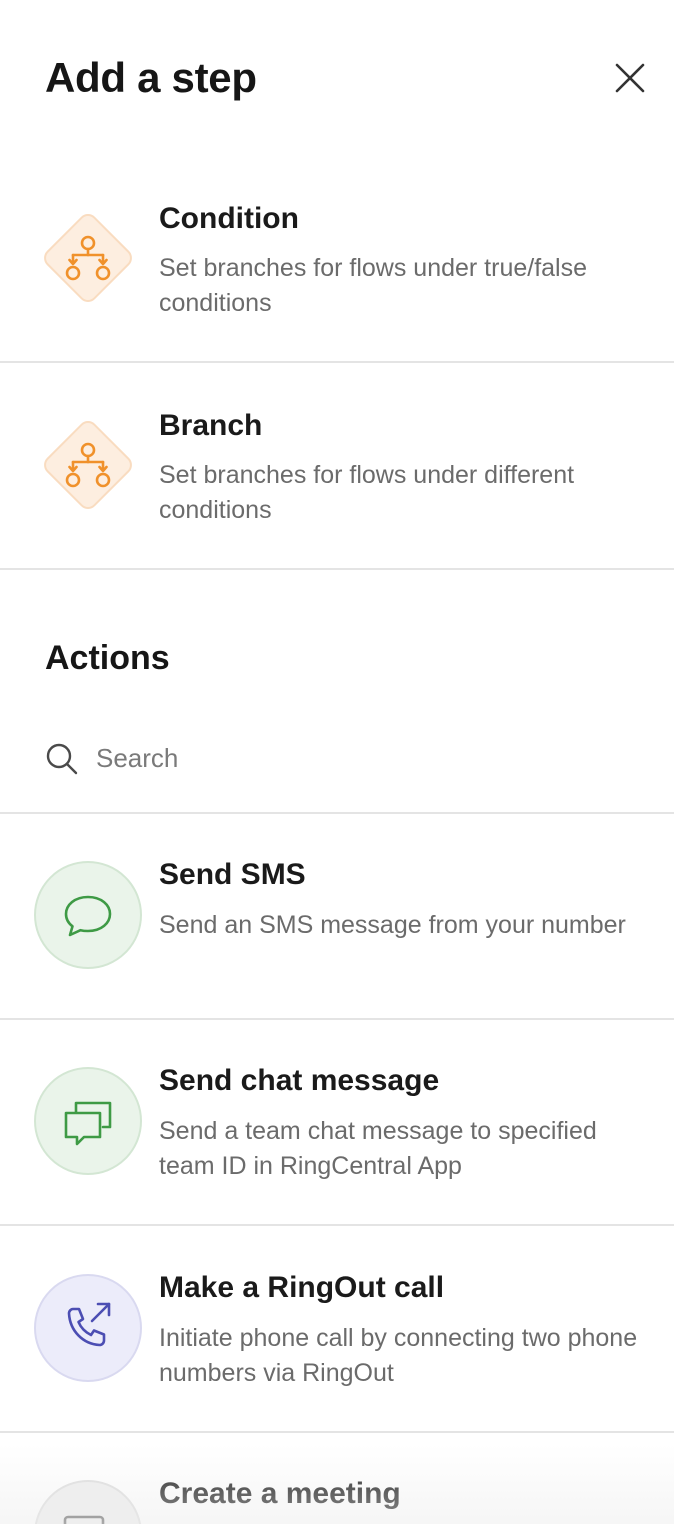 The width and height of the screenshot is (674, 1524). I want to click on condition-icon-badge, so click(88, 258).